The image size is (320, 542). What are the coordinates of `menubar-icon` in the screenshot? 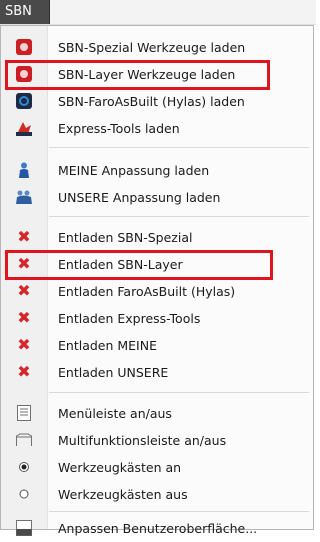 It's located at (24, 413).